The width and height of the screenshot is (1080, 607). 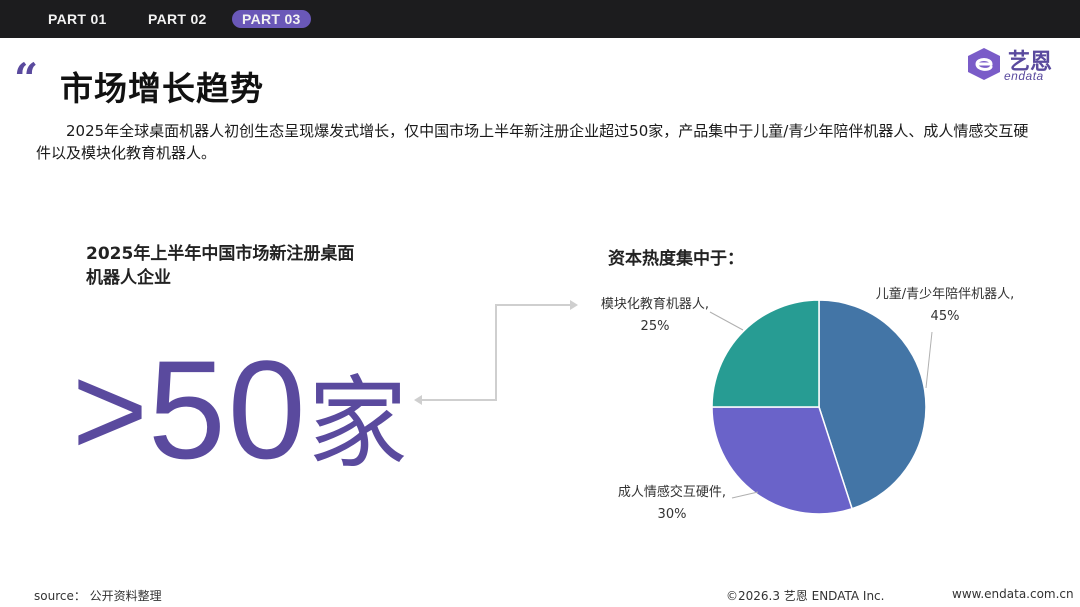 I want to click on connector-arrow, so click(x=496, y=352).